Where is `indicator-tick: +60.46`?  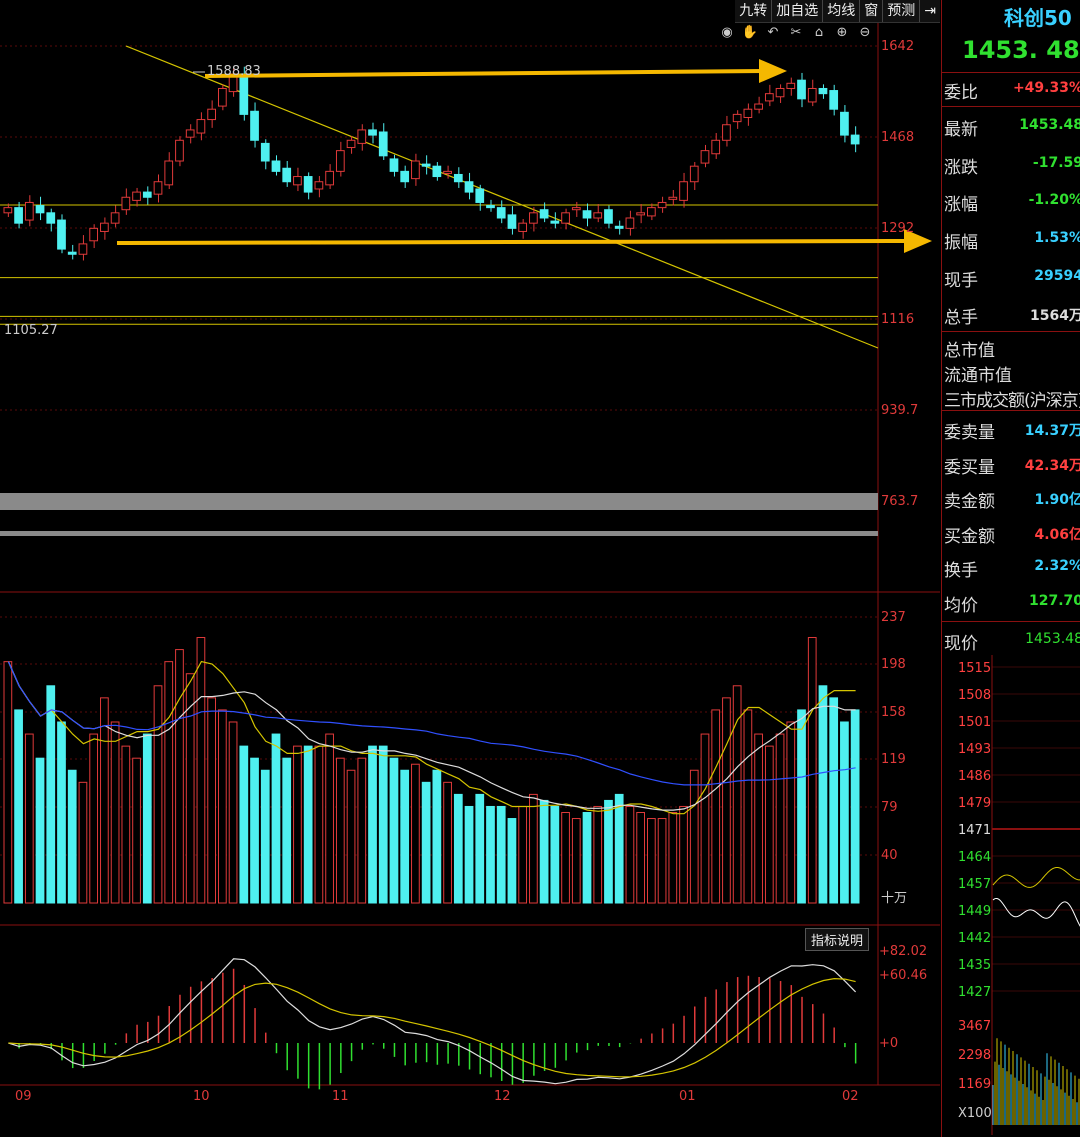
indicator-tick: +60.46 is located at coordinates (903, 975).